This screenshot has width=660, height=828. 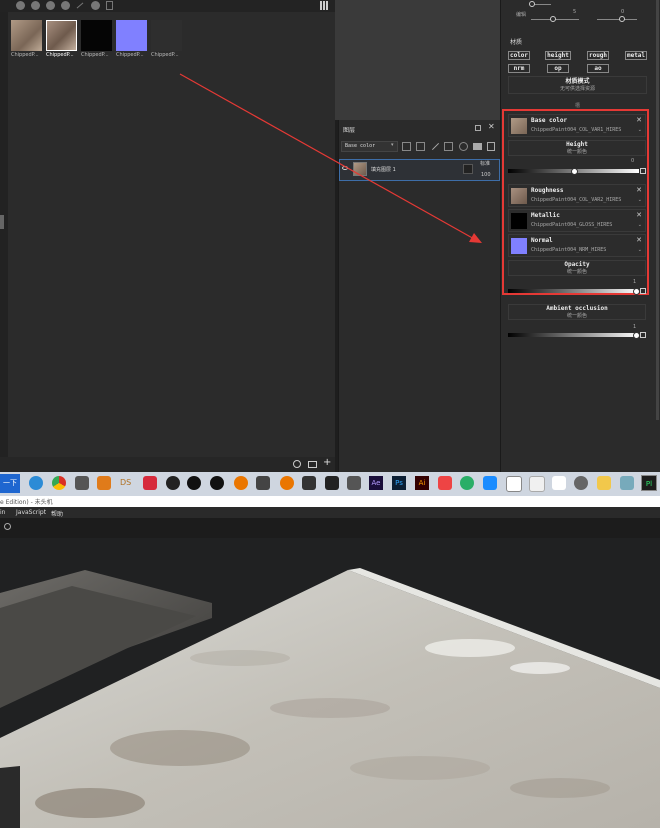 I want to click on chrome-icon, so click(x=59, y=483).